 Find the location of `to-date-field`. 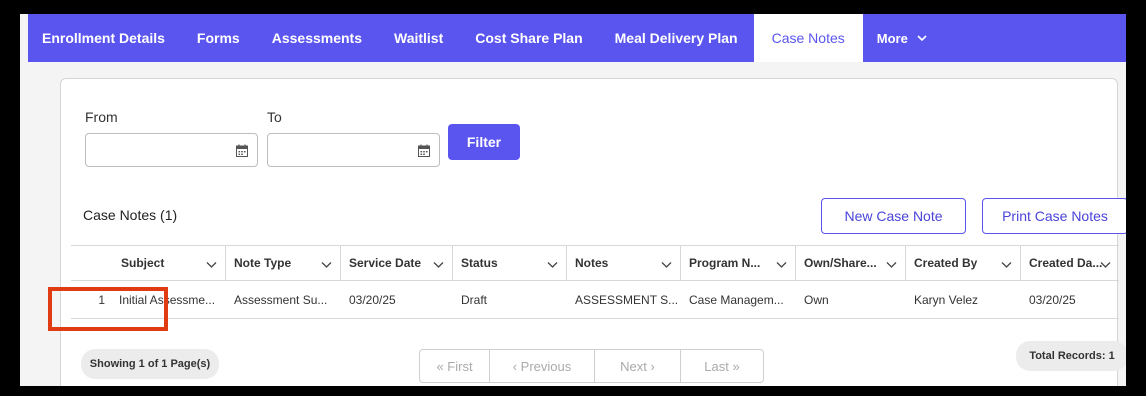

to-date-field is located at coordinates (353, 150).